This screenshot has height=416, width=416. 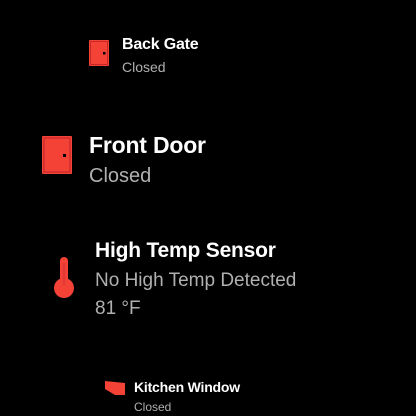 What do you see at coordinates (115, 390) in the screenshot?
I see `window-icon` at bounding box center [115, 390].